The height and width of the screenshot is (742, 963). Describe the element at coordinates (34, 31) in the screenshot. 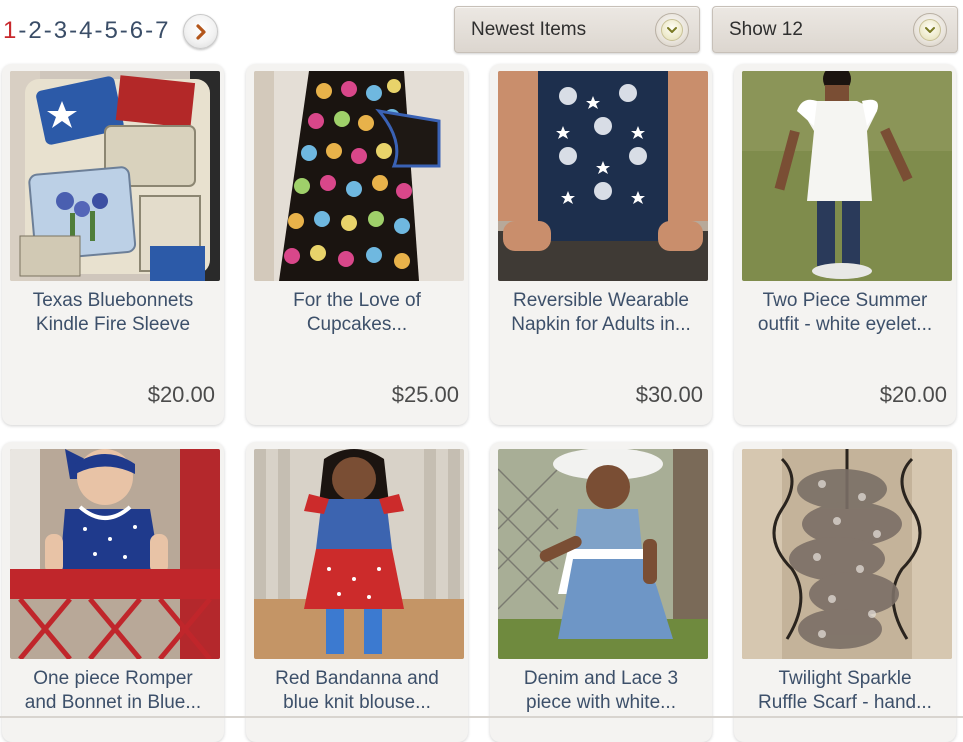

I see `page-link-2: 2` at that location.